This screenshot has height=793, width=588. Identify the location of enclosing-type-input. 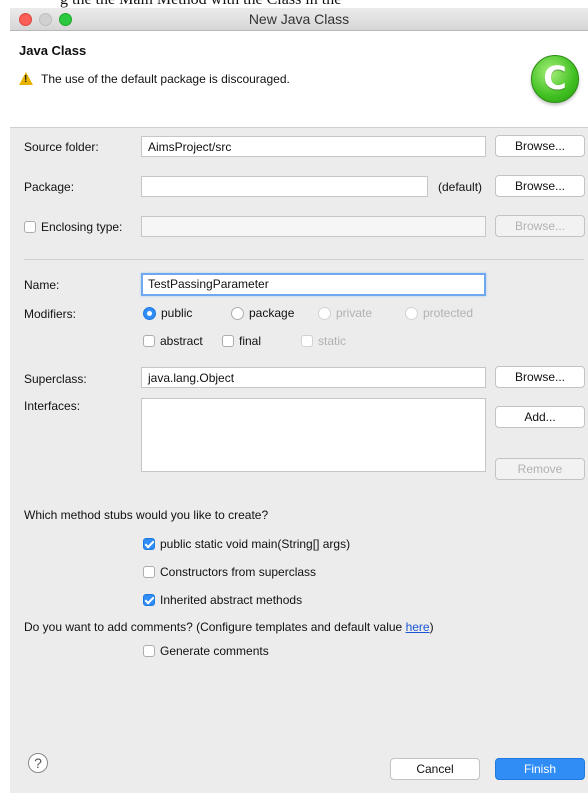
(313, 226).